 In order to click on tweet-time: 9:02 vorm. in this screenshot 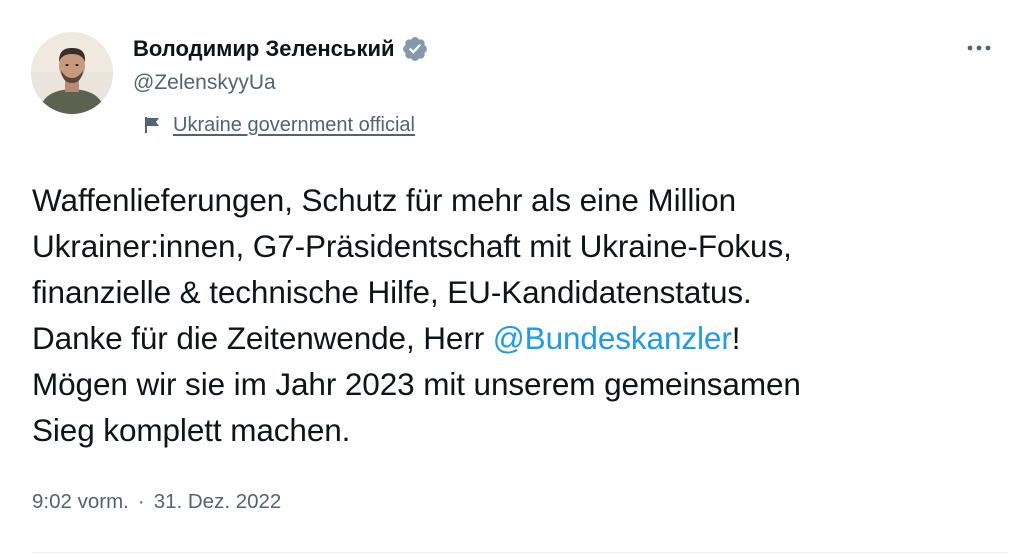, I will do `click(80, 502)`.